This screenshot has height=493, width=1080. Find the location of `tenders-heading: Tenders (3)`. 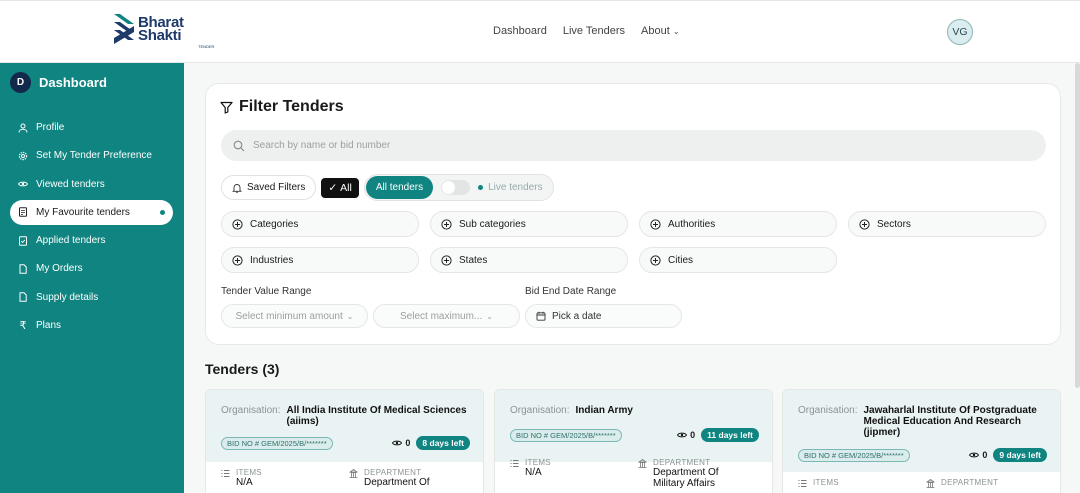

tenders-heading: Tenders (3) is located at coordinates (242, 369).